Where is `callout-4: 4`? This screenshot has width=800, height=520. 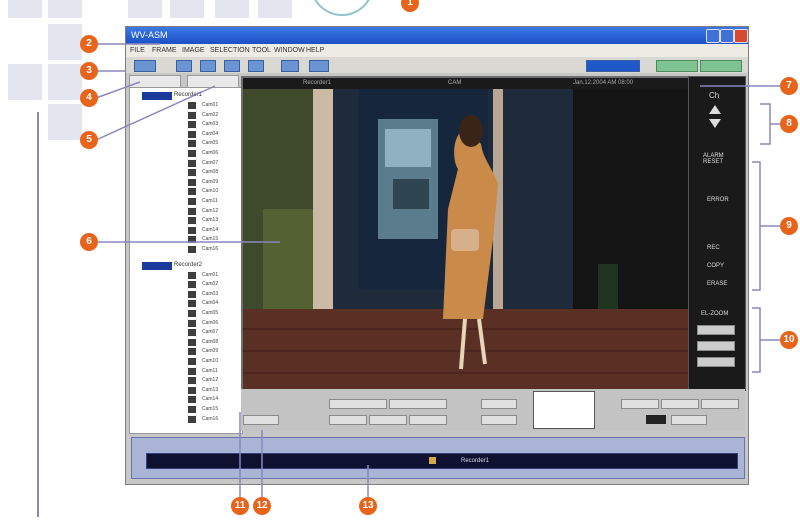 callout-4: 4 is located at coordinates (89, 98).